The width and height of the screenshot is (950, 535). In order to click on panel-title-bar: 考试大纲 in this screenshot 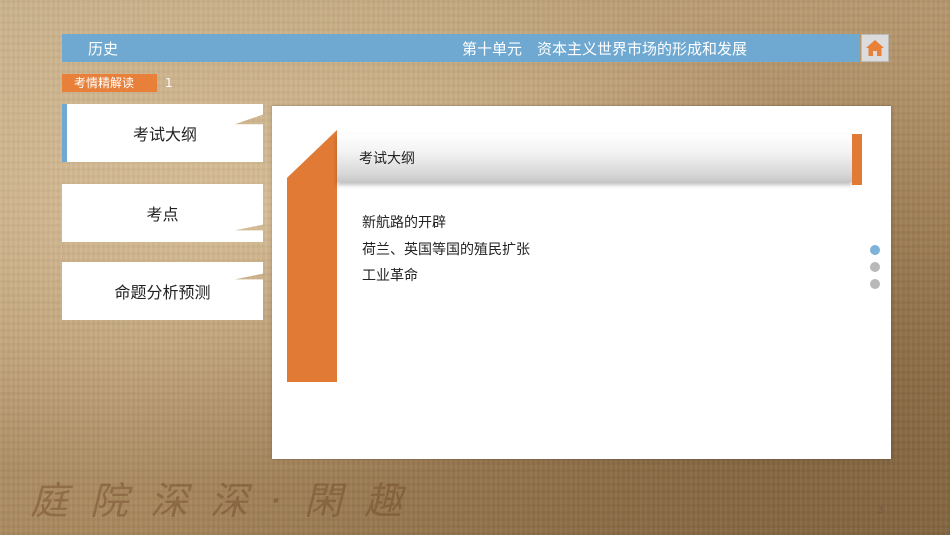, I will do `click(594, 158)`.